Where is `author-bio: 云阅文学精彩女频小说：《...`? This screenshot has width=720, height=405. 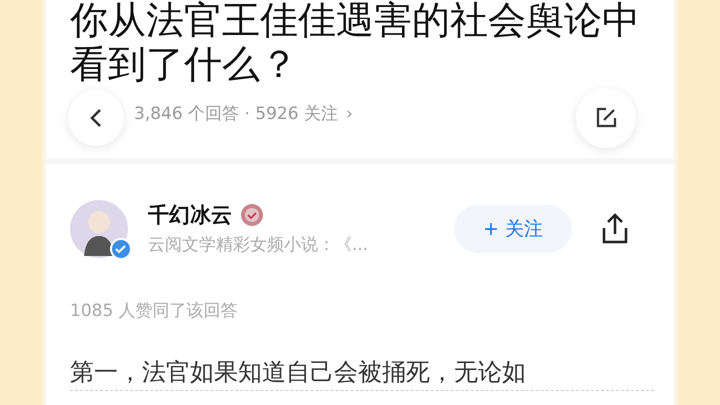
author-bio: 云阅文学精彩女频小说：《... is located at coordinates (259, 245).